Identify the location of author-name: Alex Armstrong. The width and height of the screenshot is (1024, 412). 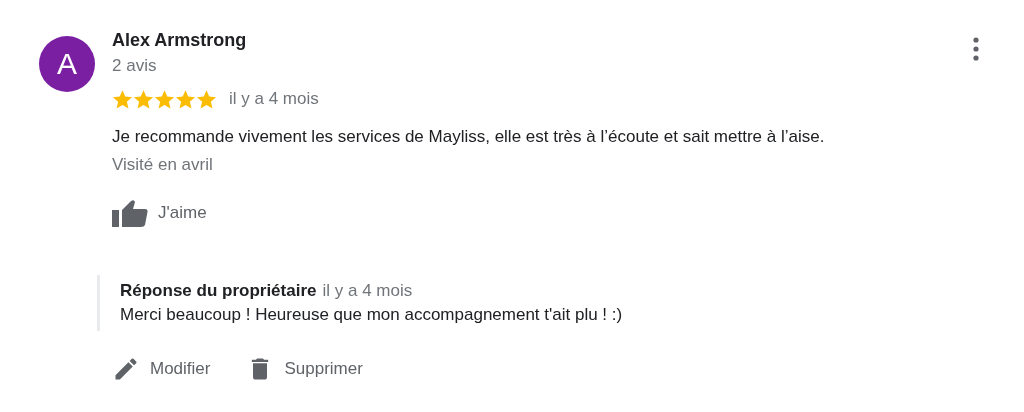
(542, 40).